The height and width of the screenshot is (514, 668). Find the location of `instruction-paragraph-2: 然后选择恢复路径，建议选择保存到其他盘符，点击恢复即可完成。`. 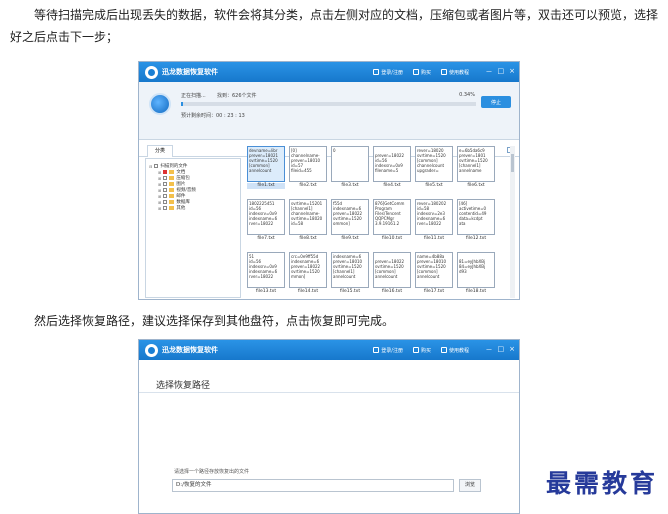

instruction-paragraph-2: 然后选择恢复路径，建议选择保存到其他盘符，点击恢复即可完成。 is located at coordinates (214, 321).